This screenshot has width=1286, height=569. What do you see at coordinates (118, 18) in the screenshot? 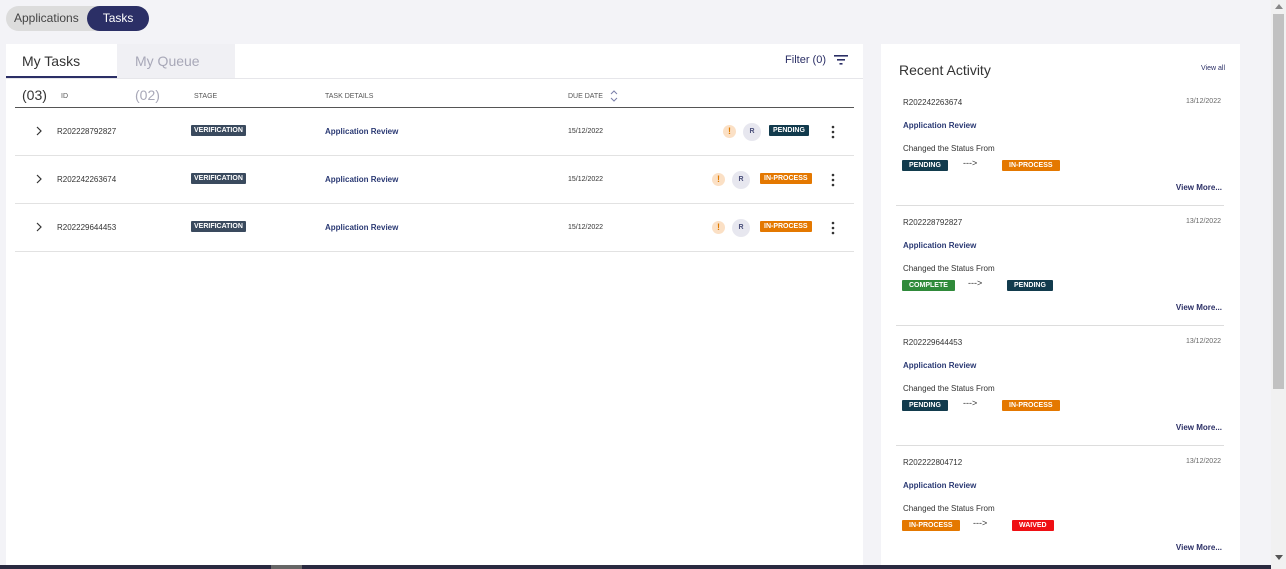
I see `toggle-tasks: Tasks` at bounding box center [118, 18].